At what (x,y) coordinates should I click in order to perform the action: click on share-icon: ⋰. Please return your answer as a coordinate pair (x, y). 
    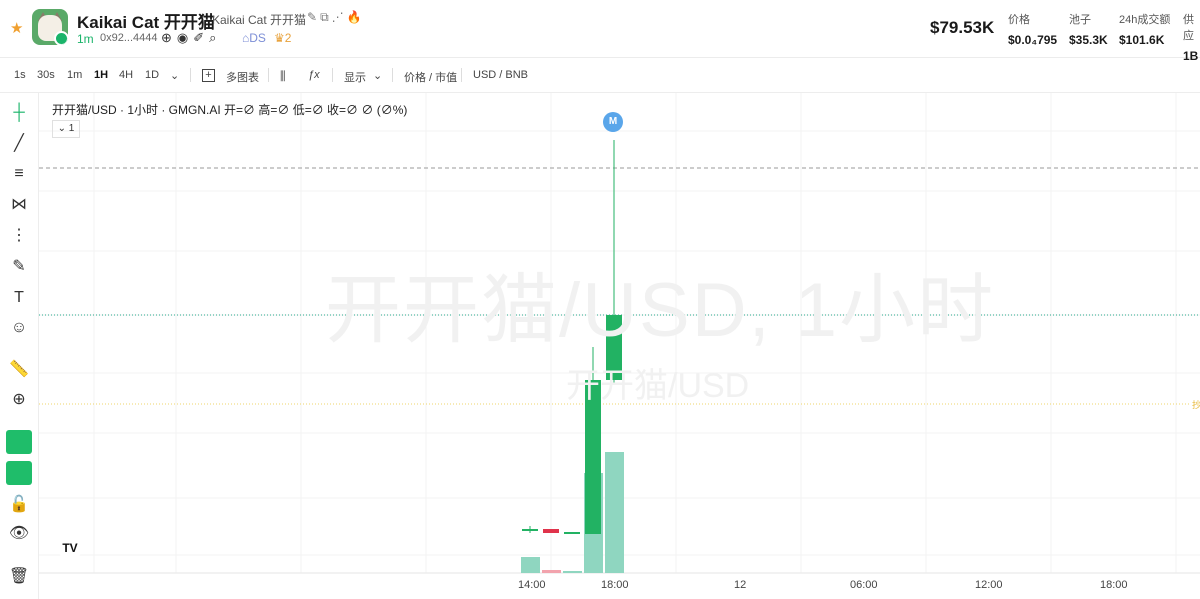
    Looking at the image, I should click on (339, 17).